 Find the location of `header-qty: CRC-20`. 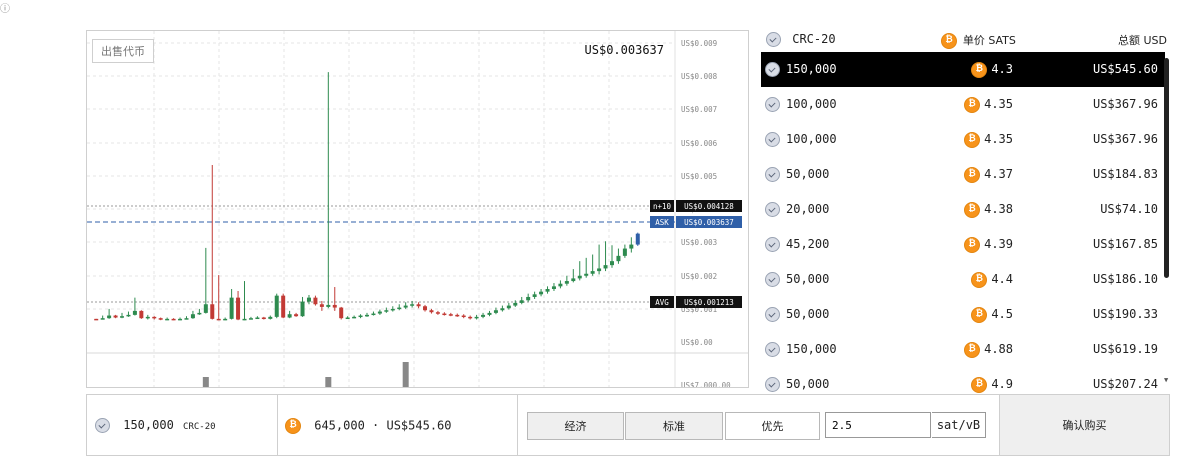

header-qty: CRC-20 is located at coordinates (801, 39).